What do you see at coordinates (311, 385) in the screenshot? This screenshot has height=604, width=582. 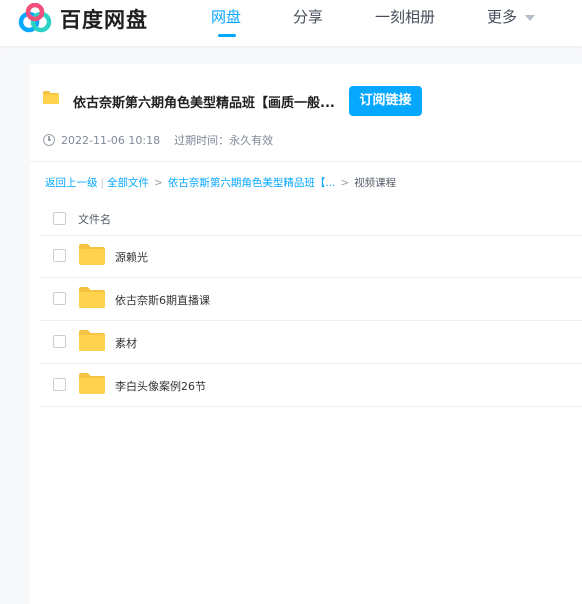 I see `file-row: 李白头像案例26节` at bounding box center [311, 385].